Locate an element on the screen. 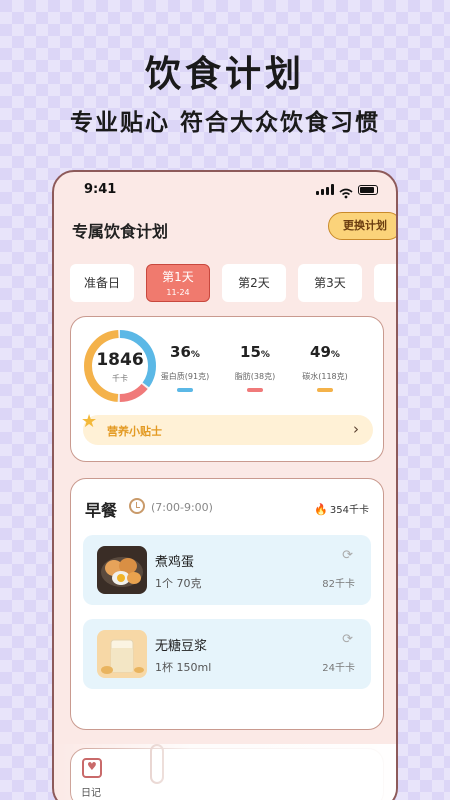  status-bar: 9:41 is located at coordinates (225, 192).